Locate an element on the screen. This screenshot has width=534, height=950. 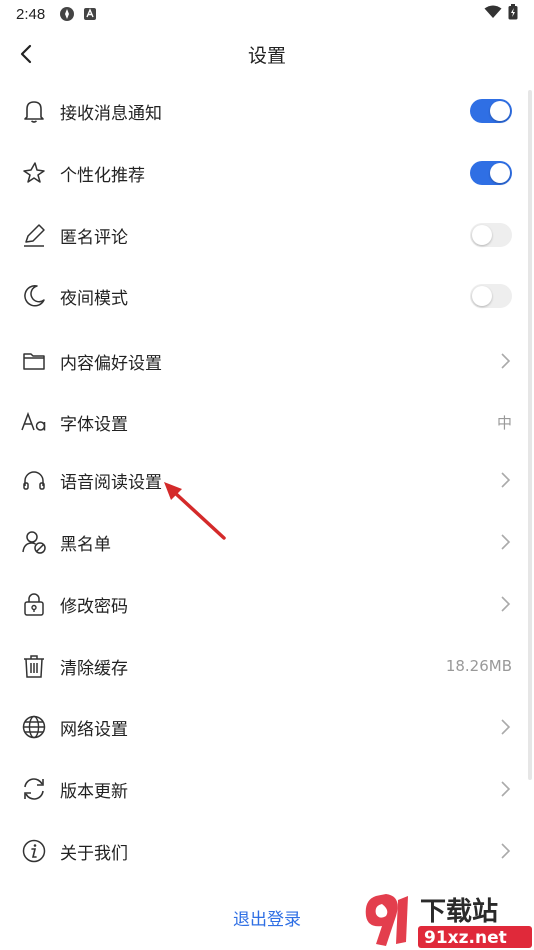
setting-night-mode: 夜间模式 is located at coordinates (267, 296).